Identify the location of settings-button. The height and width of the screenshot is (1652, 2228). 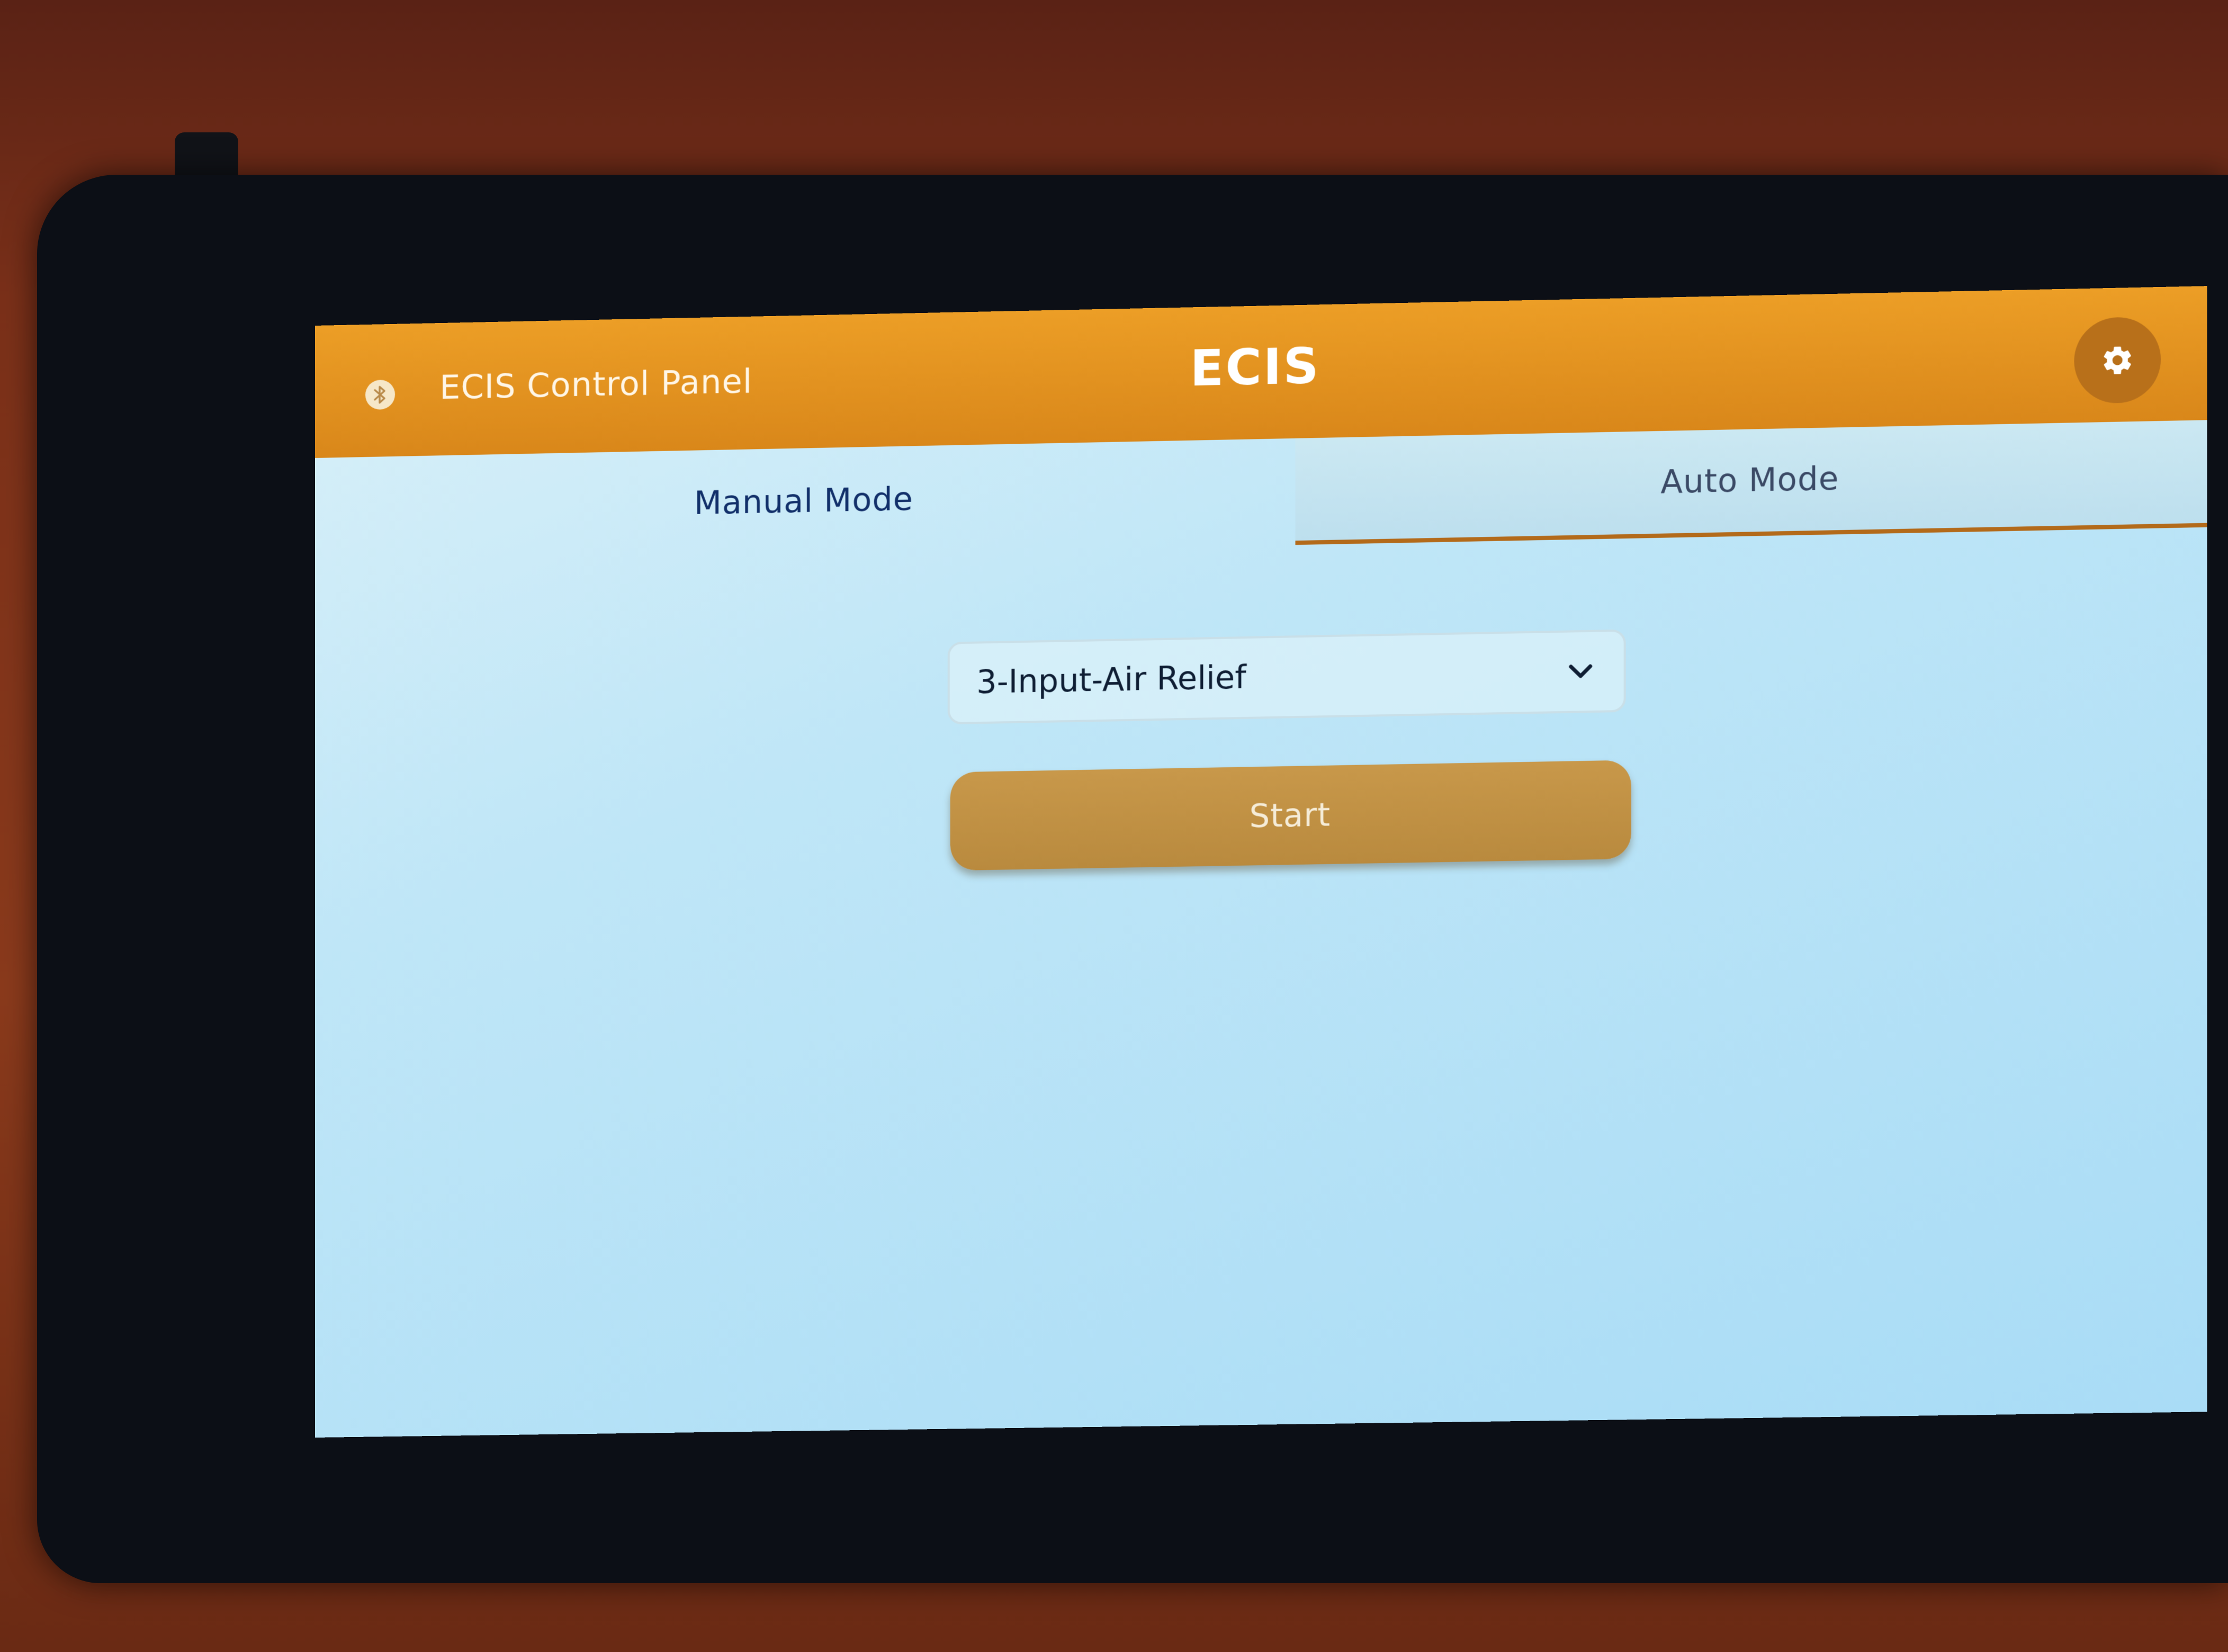
(2117, 360).